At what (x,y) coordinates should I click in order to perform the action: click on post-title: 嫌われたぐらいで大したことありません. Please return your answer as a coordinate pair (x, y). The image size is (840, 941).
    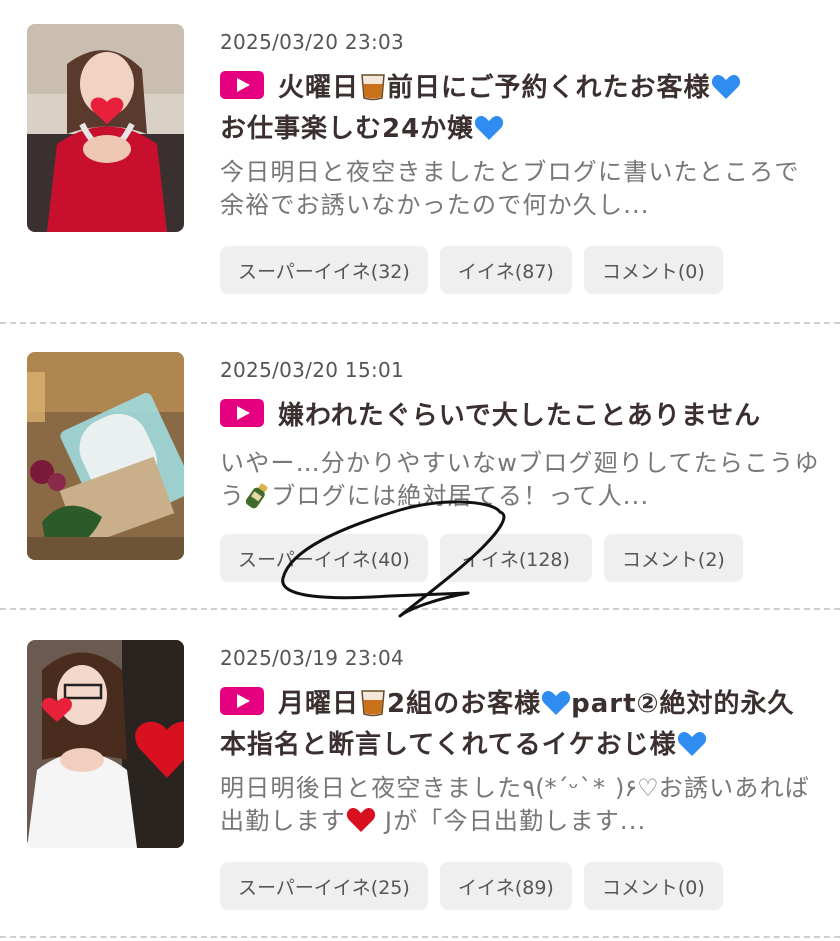
    Looking at the image, I should click on (520, 416).